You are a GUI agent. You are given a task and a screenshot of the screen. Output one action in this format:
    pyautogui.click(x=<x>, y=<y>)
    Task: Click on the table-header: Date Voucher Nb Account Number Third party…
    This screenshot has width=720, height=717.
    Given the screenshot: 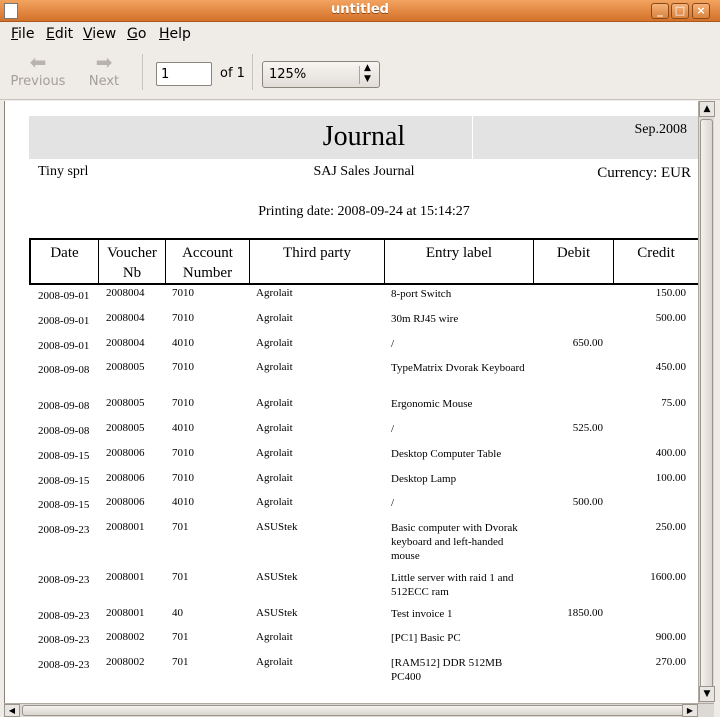 What is the action you would take?
    pyautogui.click(x=363, y=261)
    